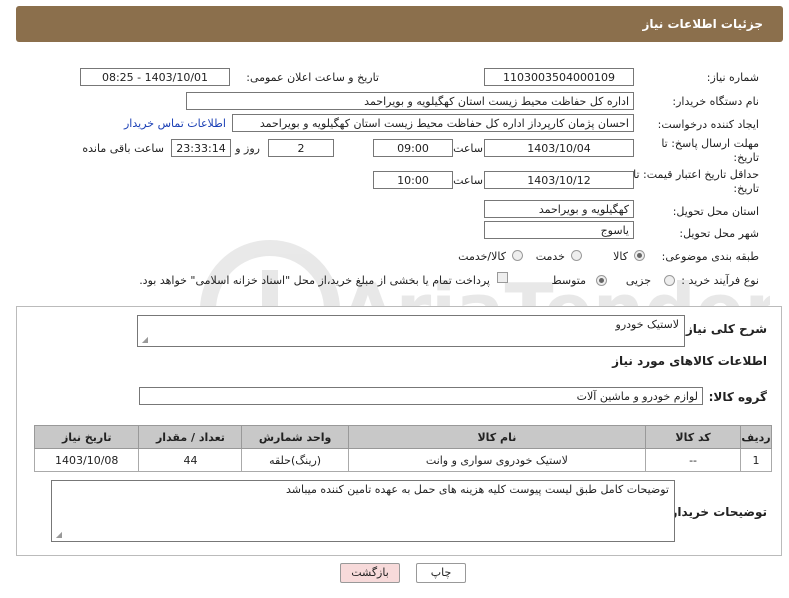 Image resolution: width=789 pixels, height=598 pixels. What do you see at coordinates (693, 460) in the screenshot?
I see `cell-goods-code: --` at bounding box center [693, 460].